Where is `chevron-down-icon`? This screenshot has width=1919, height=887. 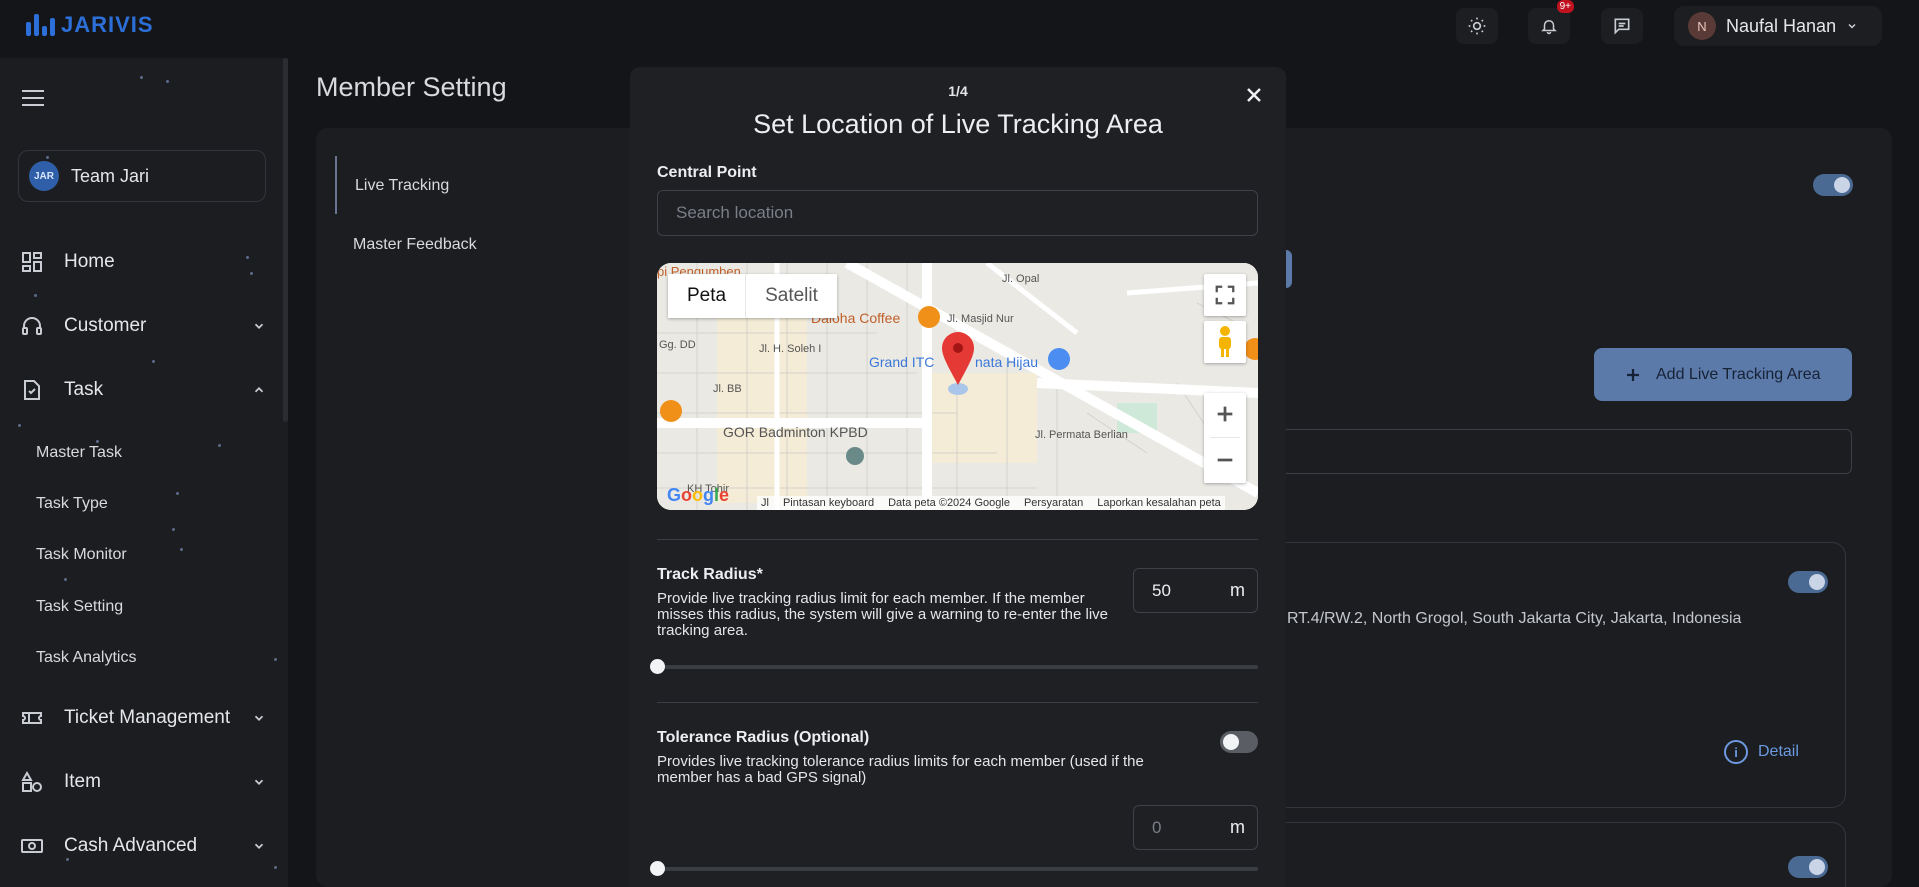 chevron-down-icon is located at coordinates (1852, 26).